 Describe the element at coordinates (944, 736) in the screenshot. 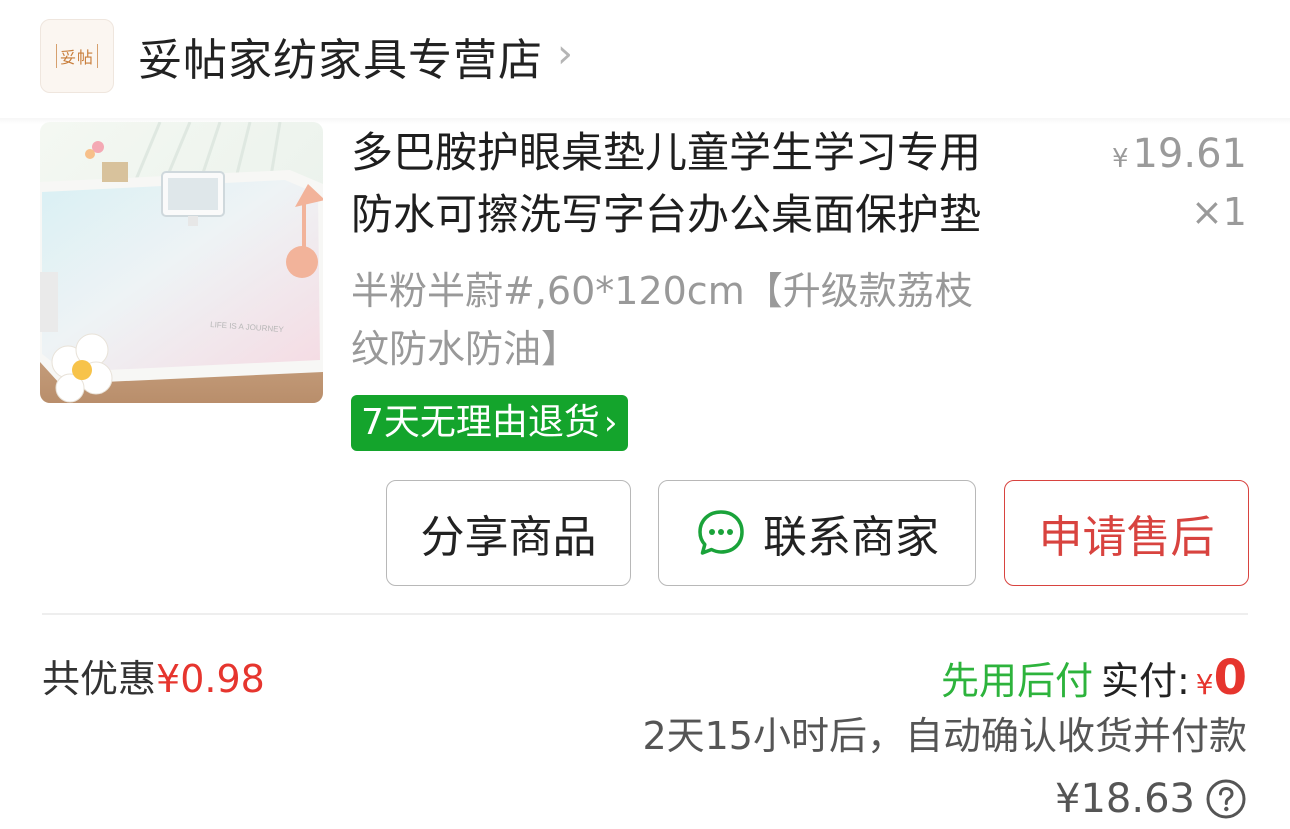

I see `auto-confirm-notice: 2天15小时后，自动确认收货并付款` at that location.